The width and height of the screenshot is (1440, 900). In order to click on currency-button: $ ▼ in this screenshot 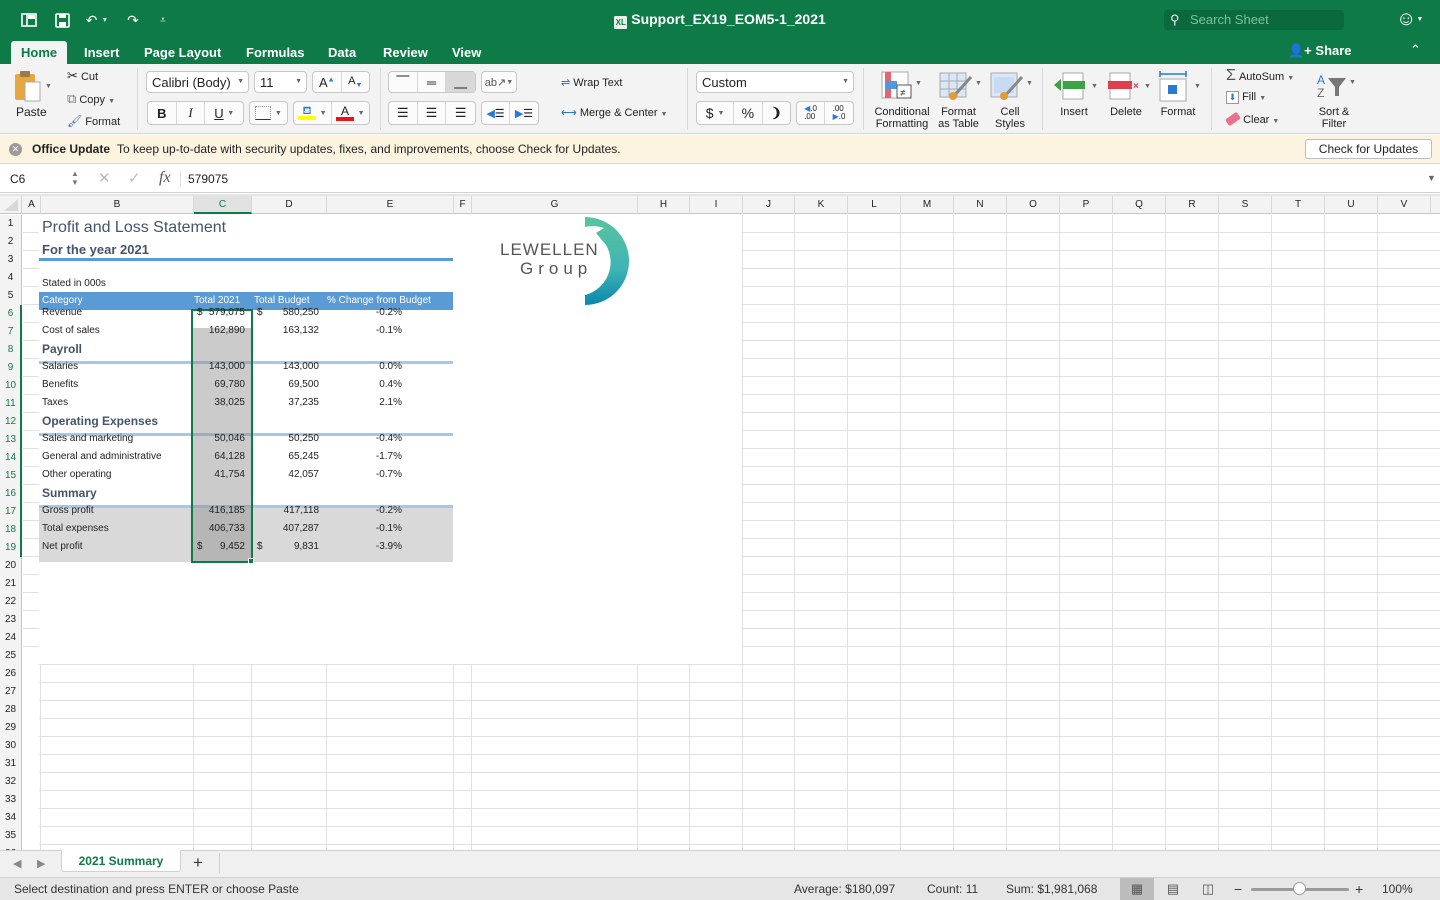, I will do `click(716, 113)`.